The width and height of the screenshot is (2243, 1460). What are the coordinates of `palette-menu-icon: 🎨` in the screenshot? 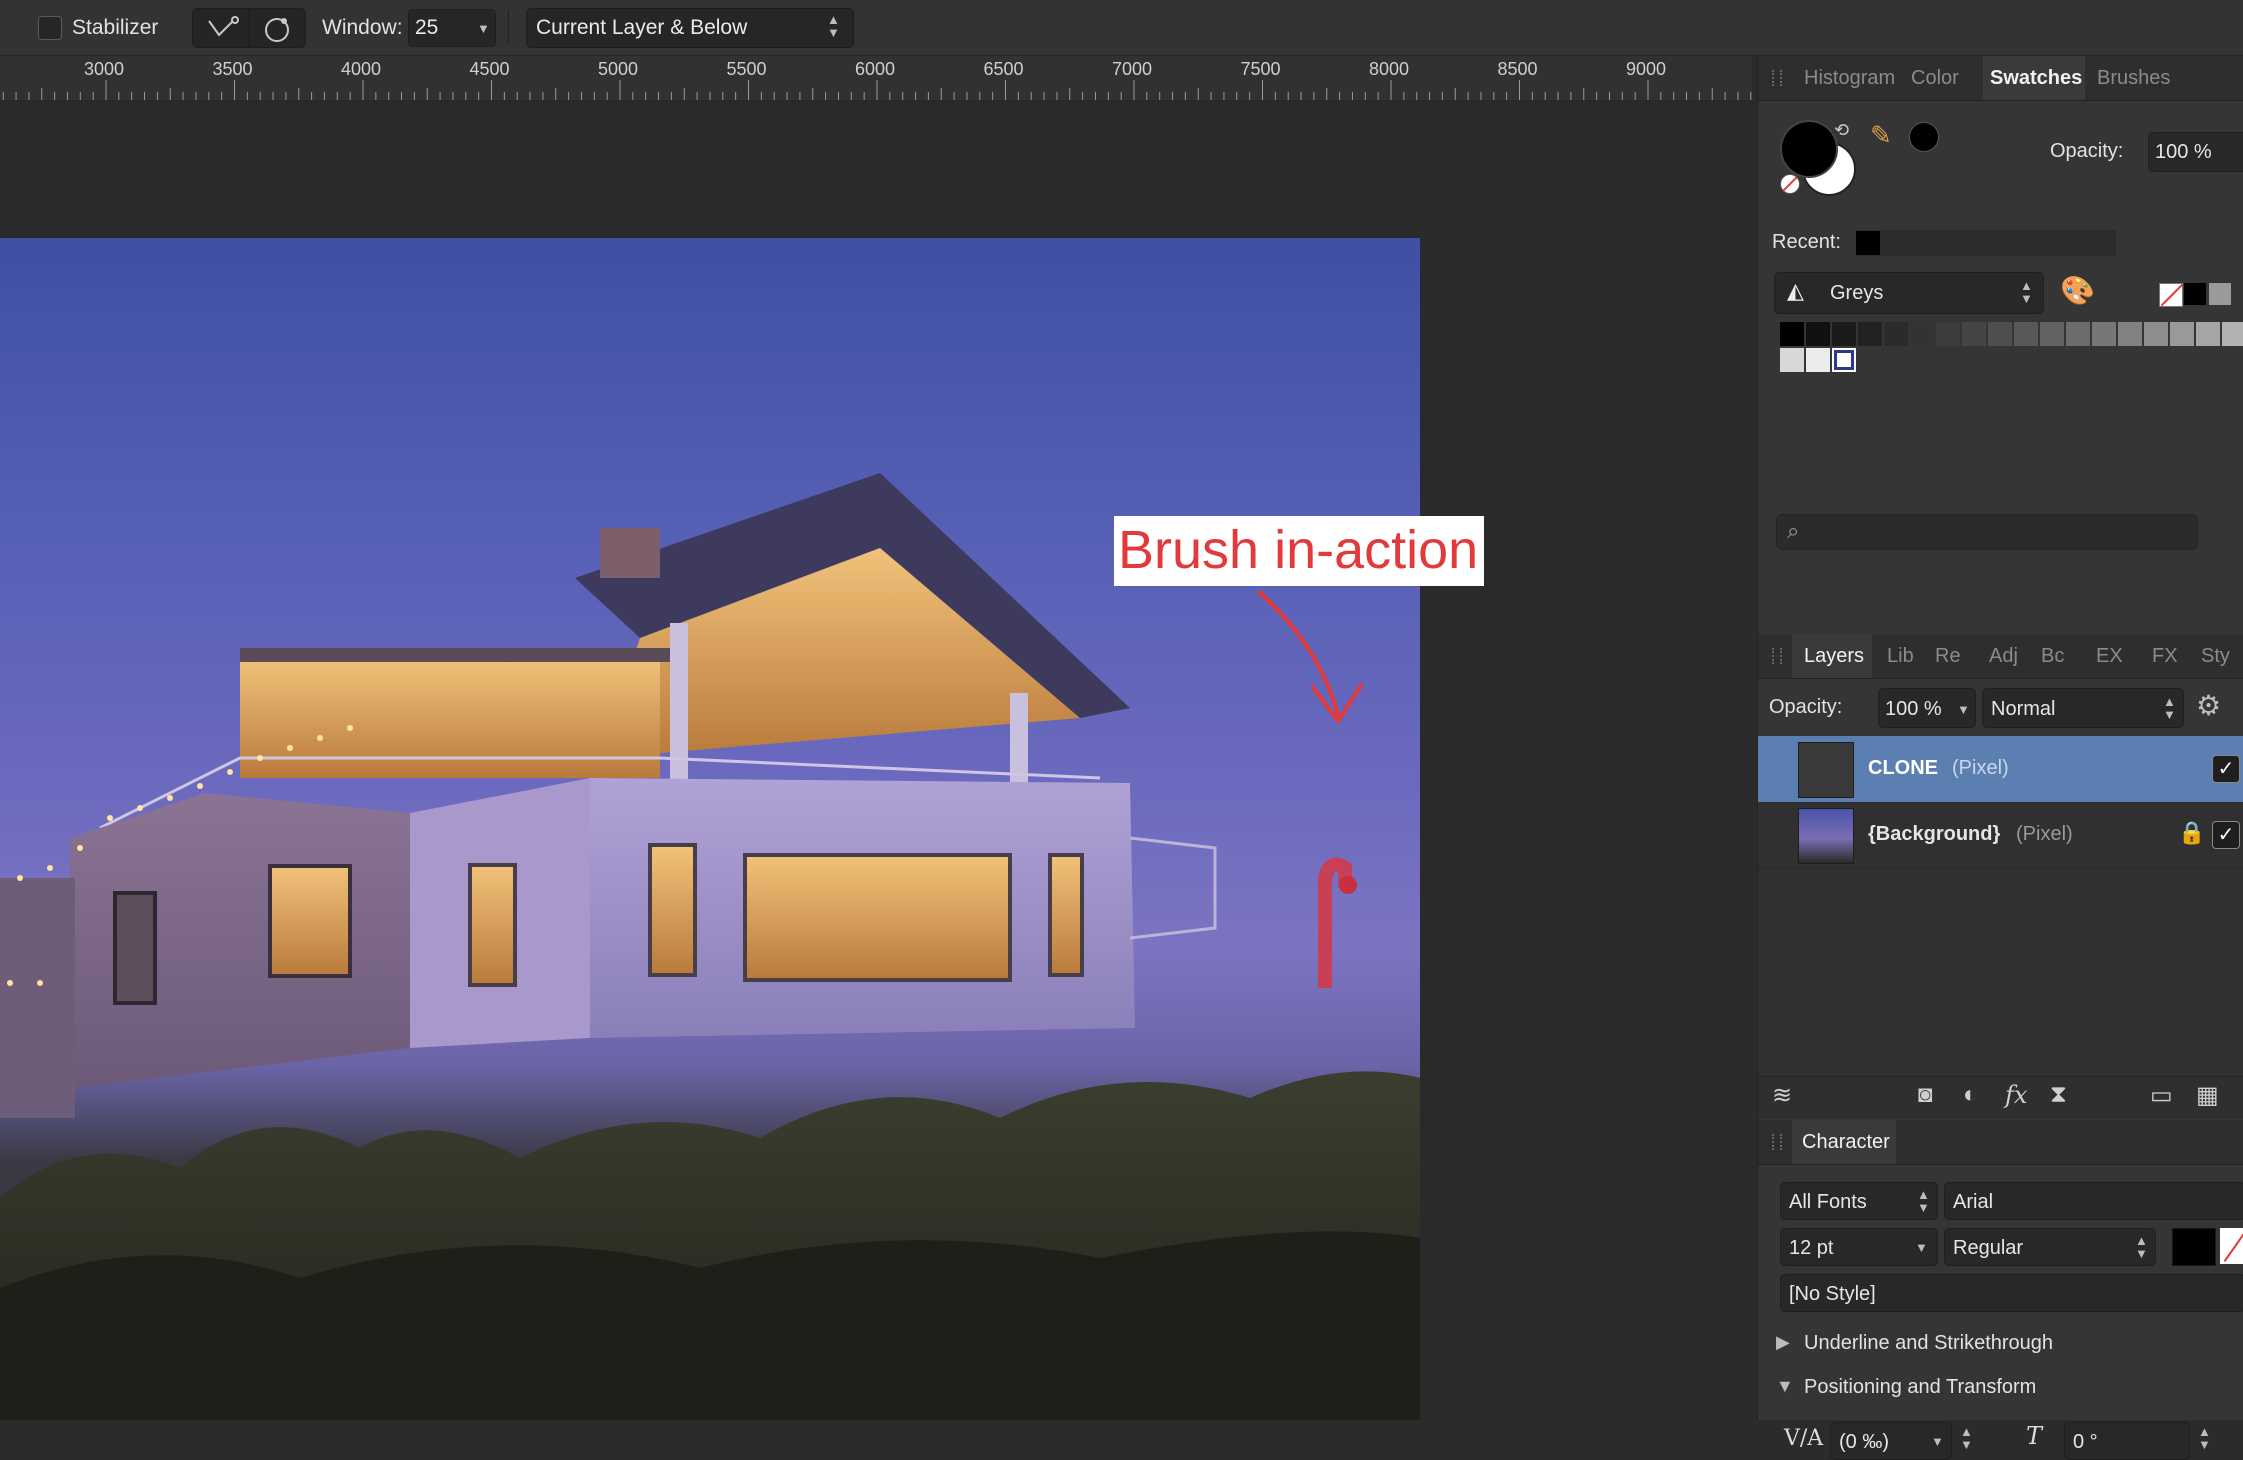 It's located at (2077, 290).